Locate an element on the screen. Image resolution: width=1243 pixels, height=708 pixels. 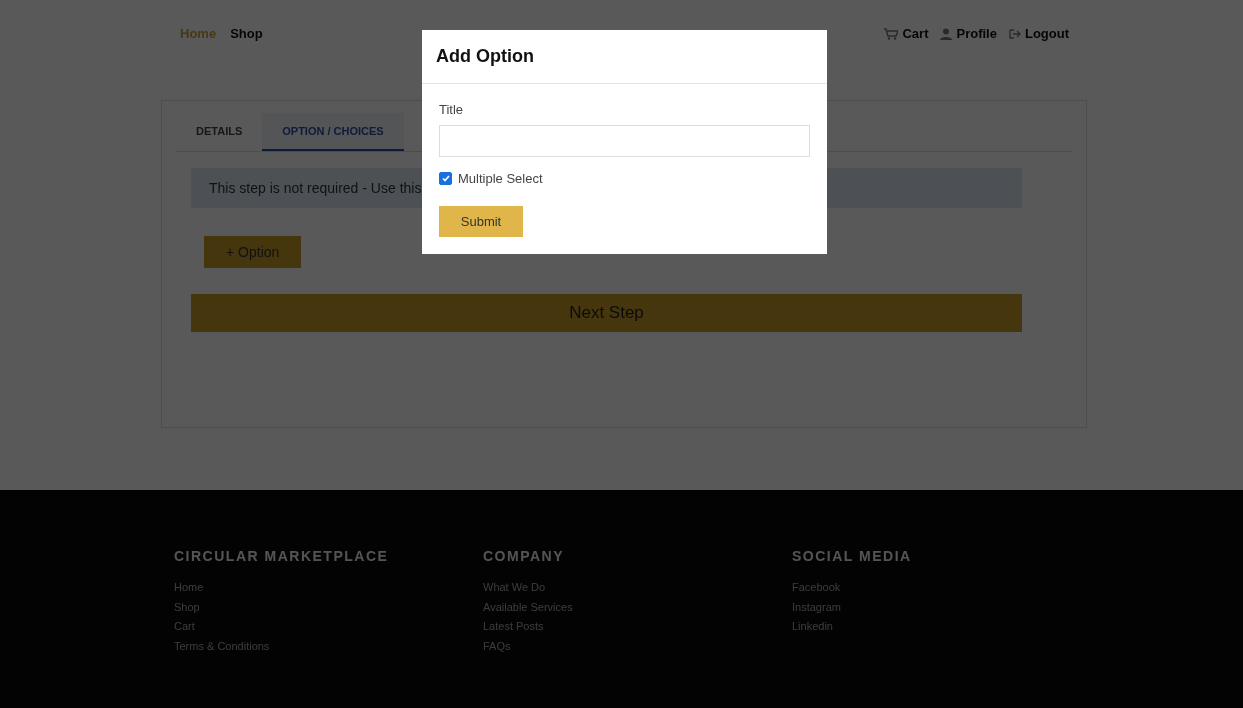
footer-heading: SOCIAL MEDIA is located at coordinates (852, 556).